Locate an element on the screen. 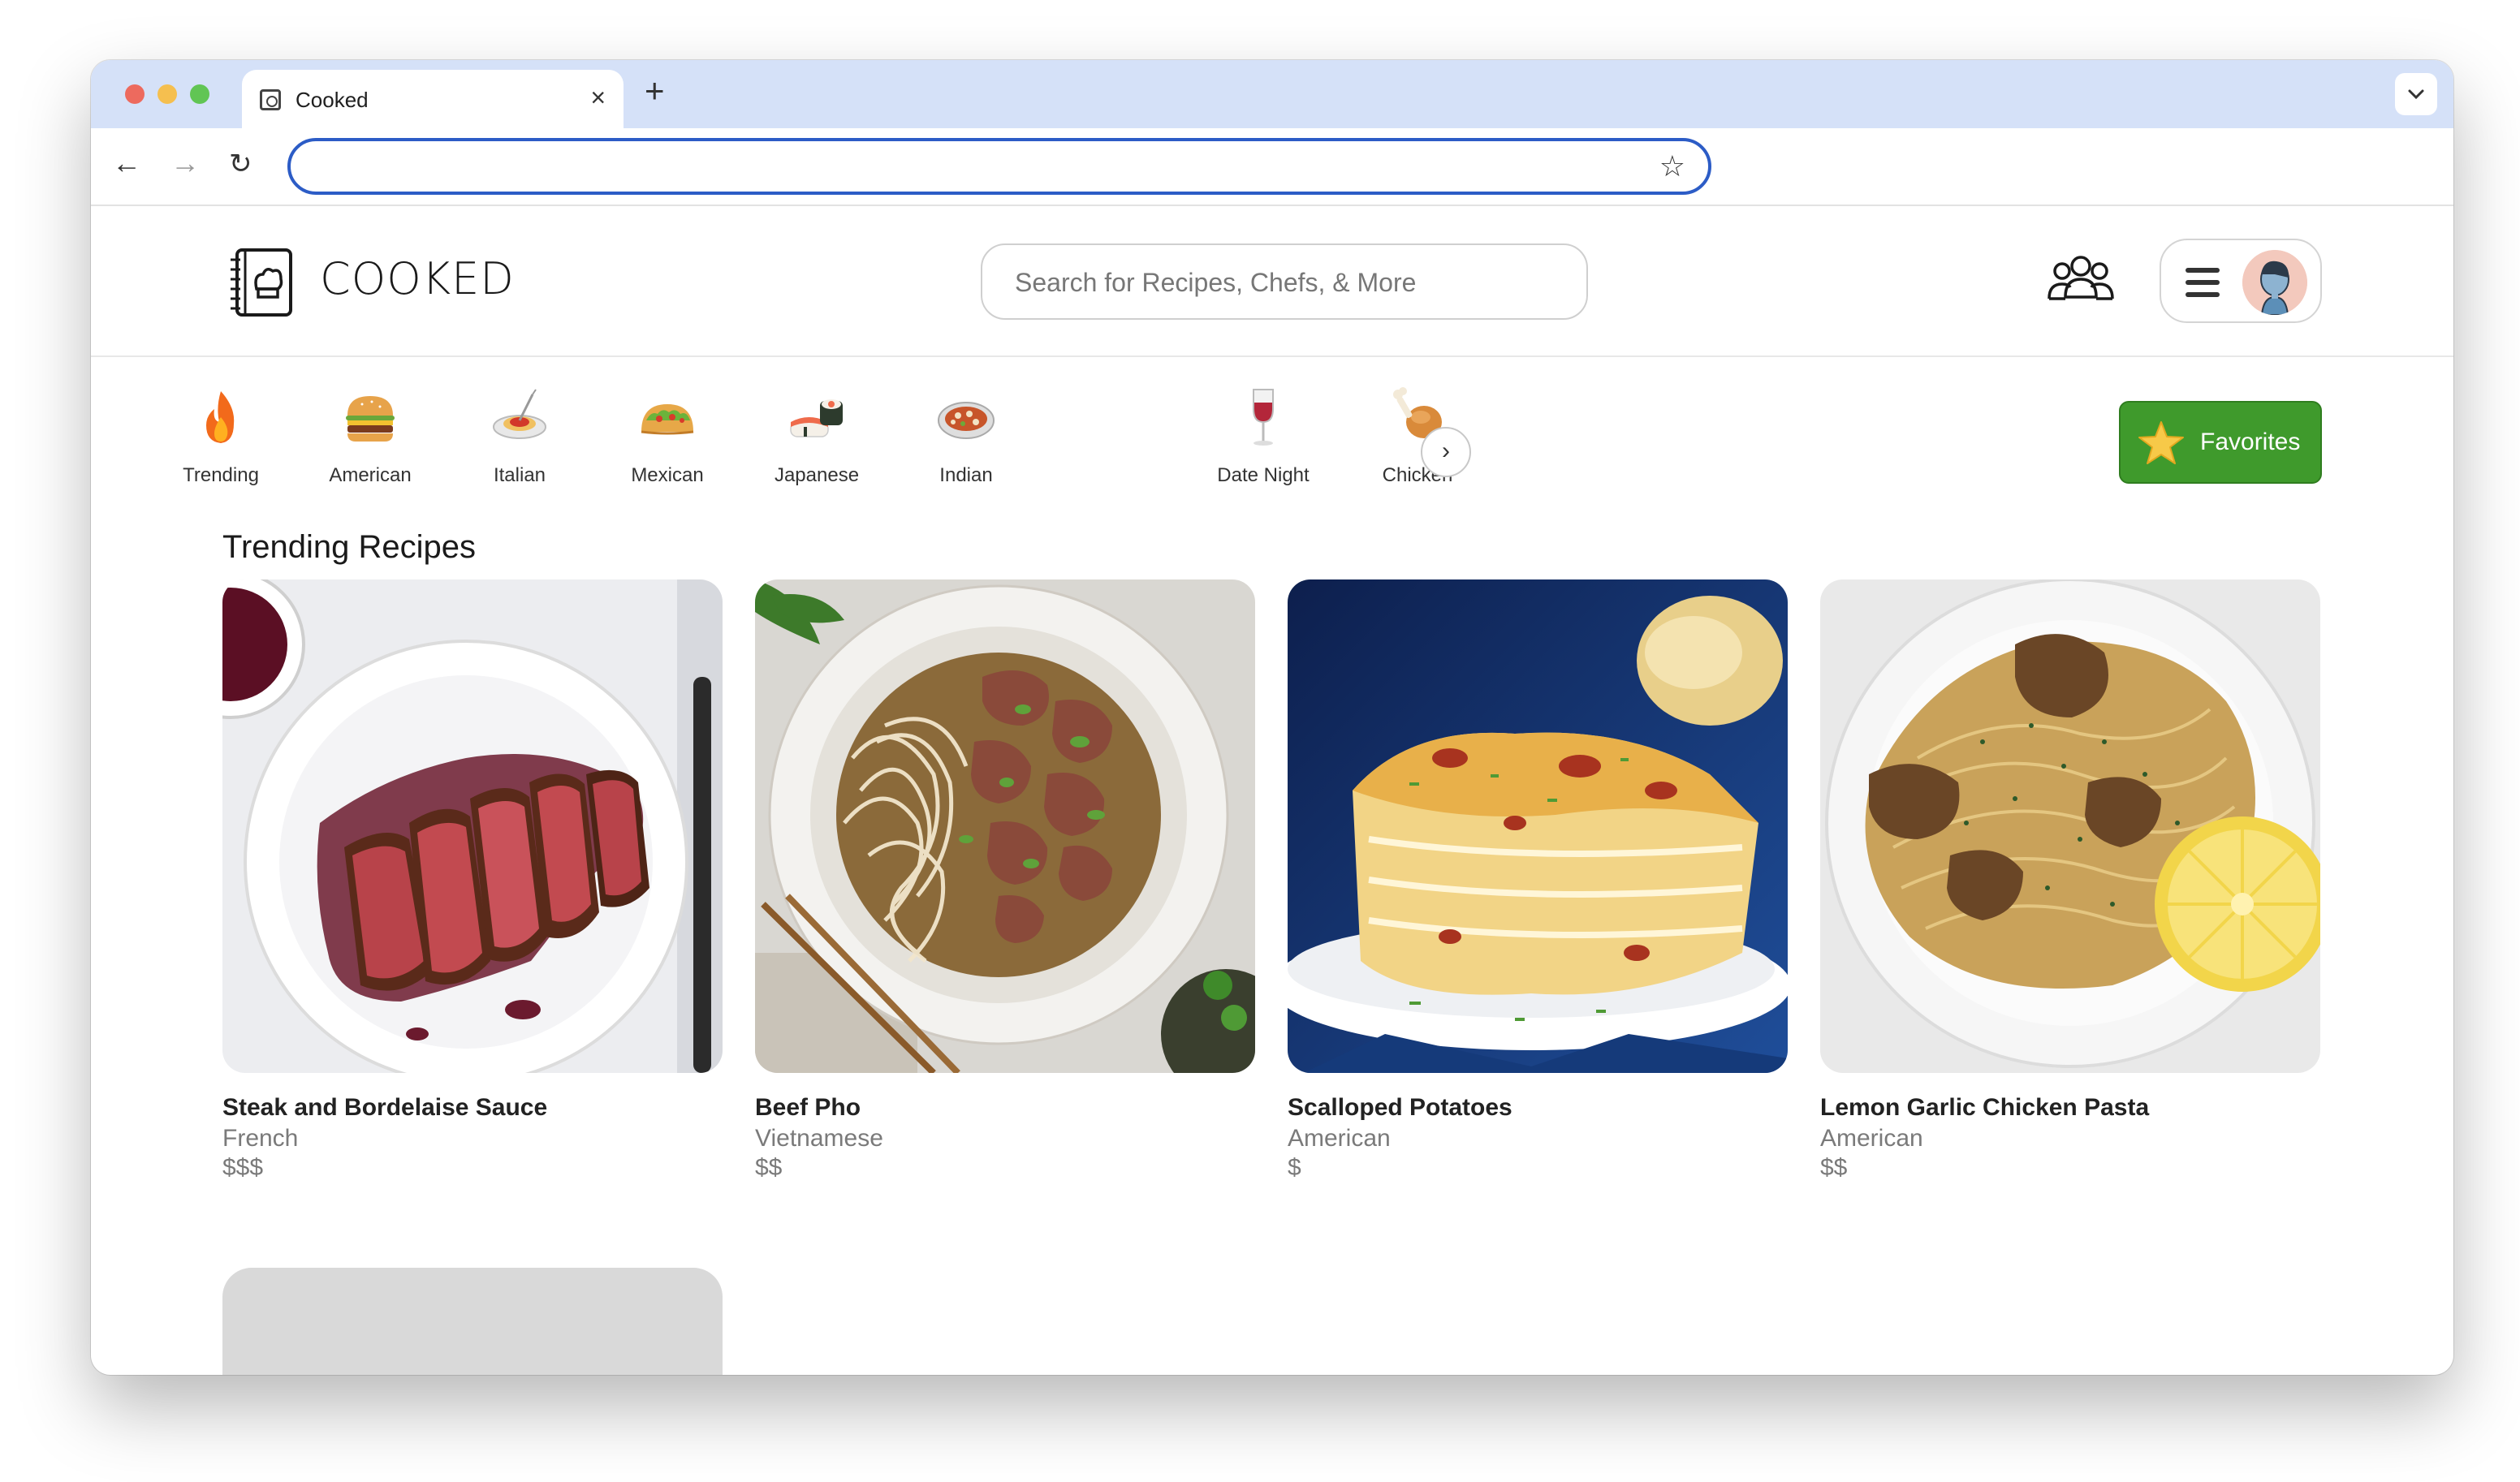 This screenshot has height=1482, width=2520. recipe-card: Scalloped Potatoes American $ is located at coordinates (1538, 880).